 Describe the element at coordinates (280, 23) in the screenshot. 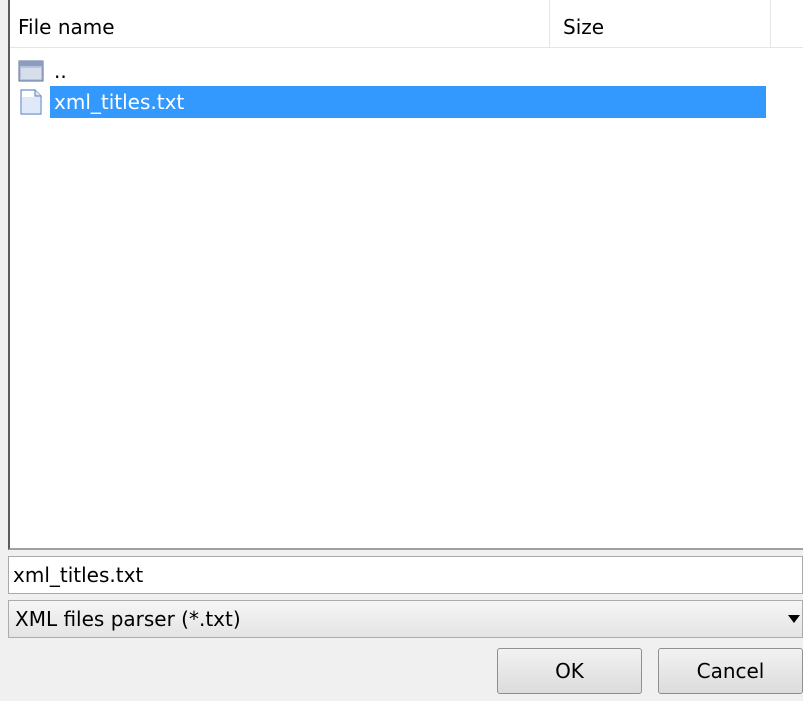

I see `column-header-file-name: File name` at that location.